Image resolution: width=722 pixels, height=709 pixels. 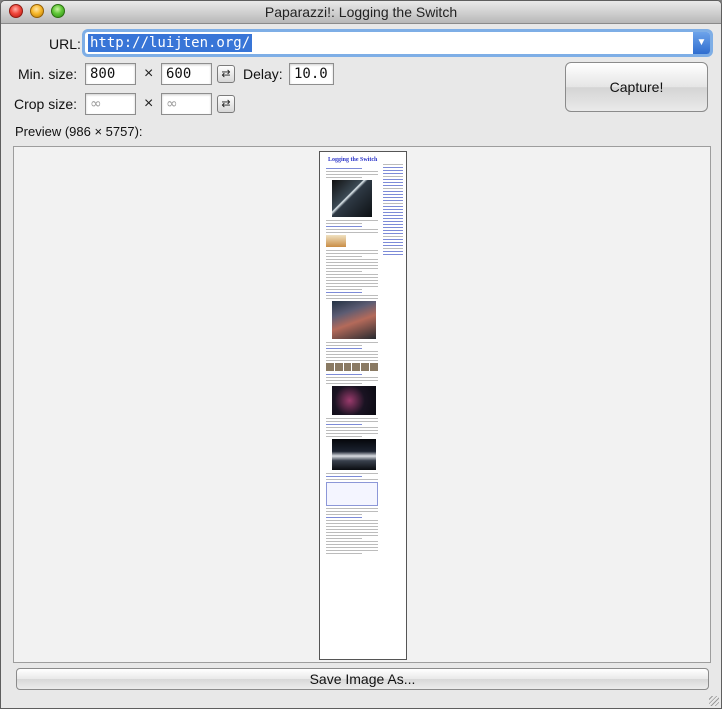 I want to click on preview-page-title: Logging the Switch, so click(x=353, y=160).